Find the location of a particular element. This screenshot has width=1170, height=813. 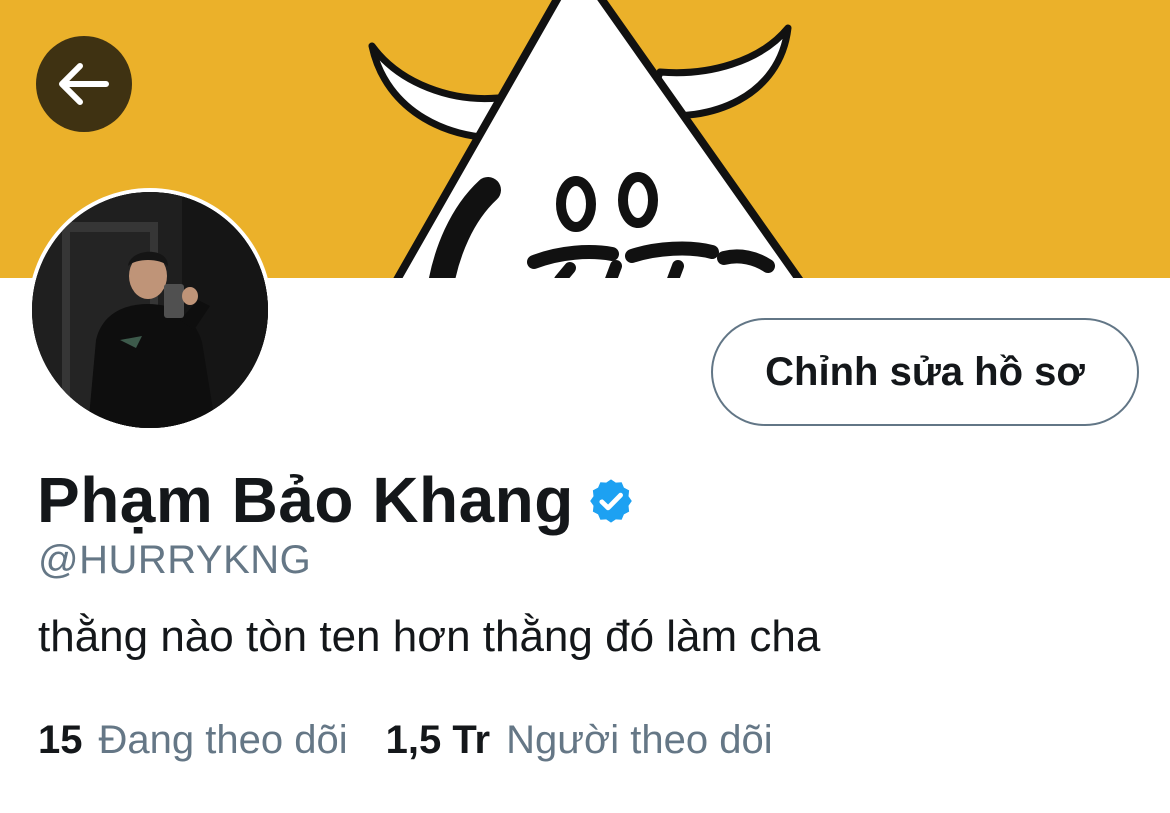

back-button is located at coordinates (84, 84).